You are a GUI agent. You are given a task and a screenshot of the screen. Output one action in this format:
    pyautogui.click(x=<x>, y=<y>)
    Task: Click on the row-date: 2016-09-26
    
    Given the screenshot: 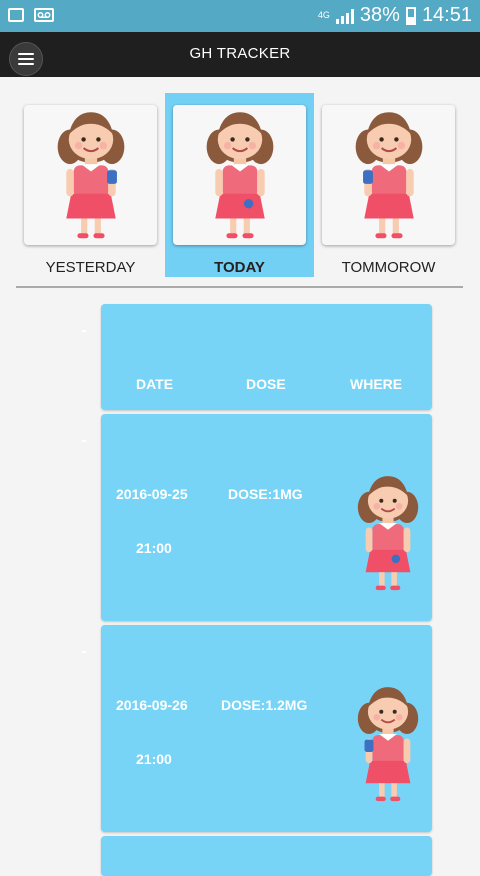 What is the action you would take?
    pyautogui.click(x=152, y=705)
    